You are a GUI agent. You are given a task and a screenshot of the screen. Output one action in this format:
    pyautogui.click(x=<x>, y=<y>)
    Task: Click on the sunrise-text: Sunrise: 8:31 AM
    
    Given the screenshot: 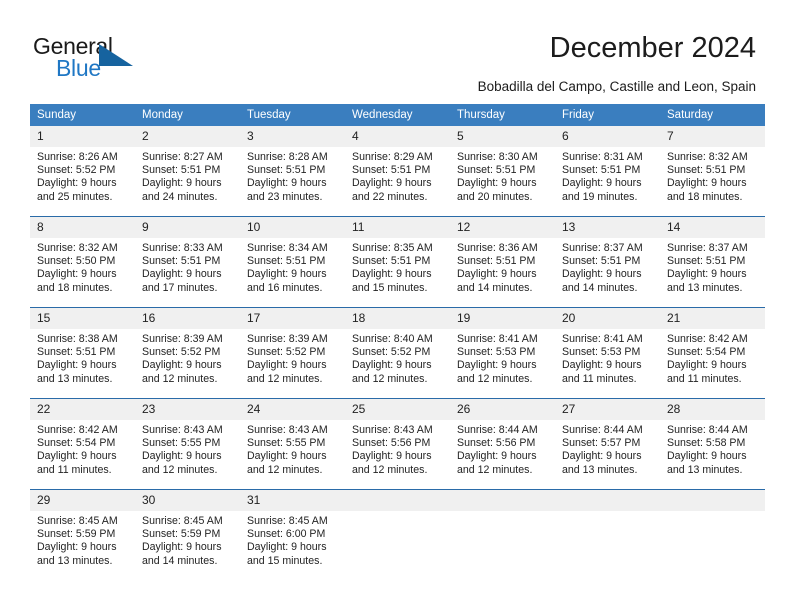 What is the action you would take?
    pyautogui.click(x=602, y=157)
    